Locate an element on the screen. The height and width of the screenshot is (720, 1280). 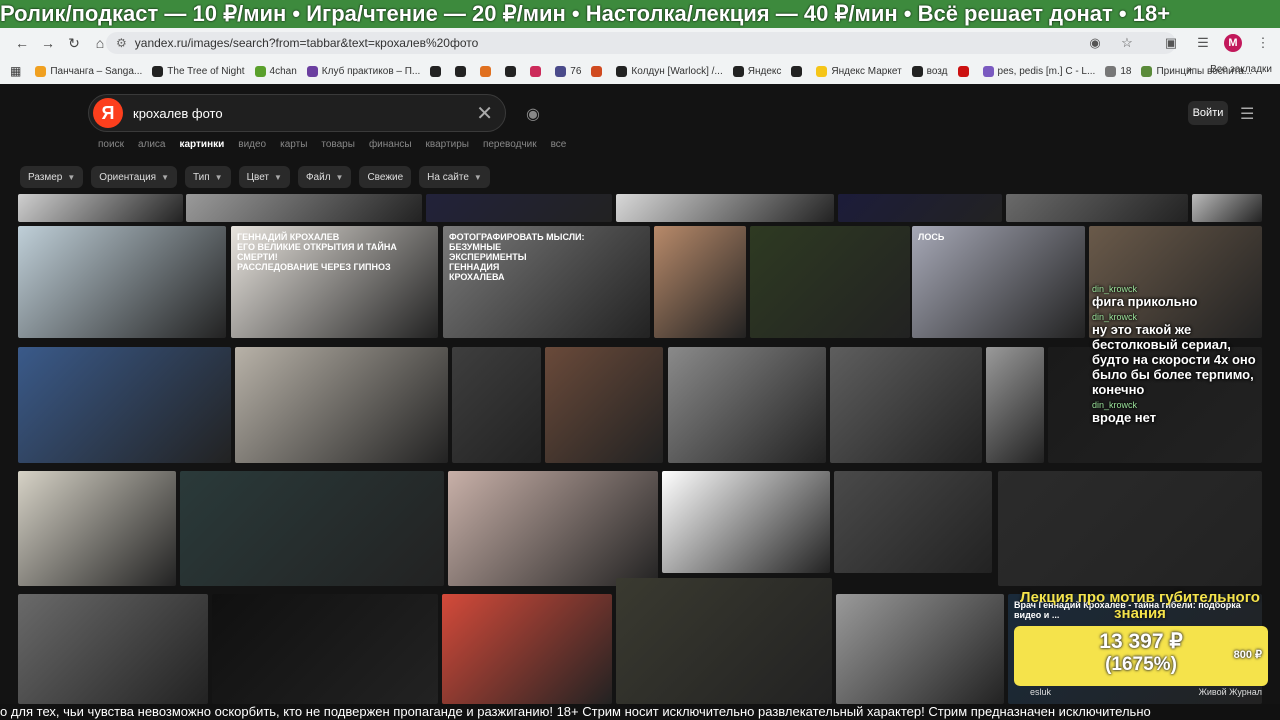
tab-6: финансы is located at coordinates (390, 144).